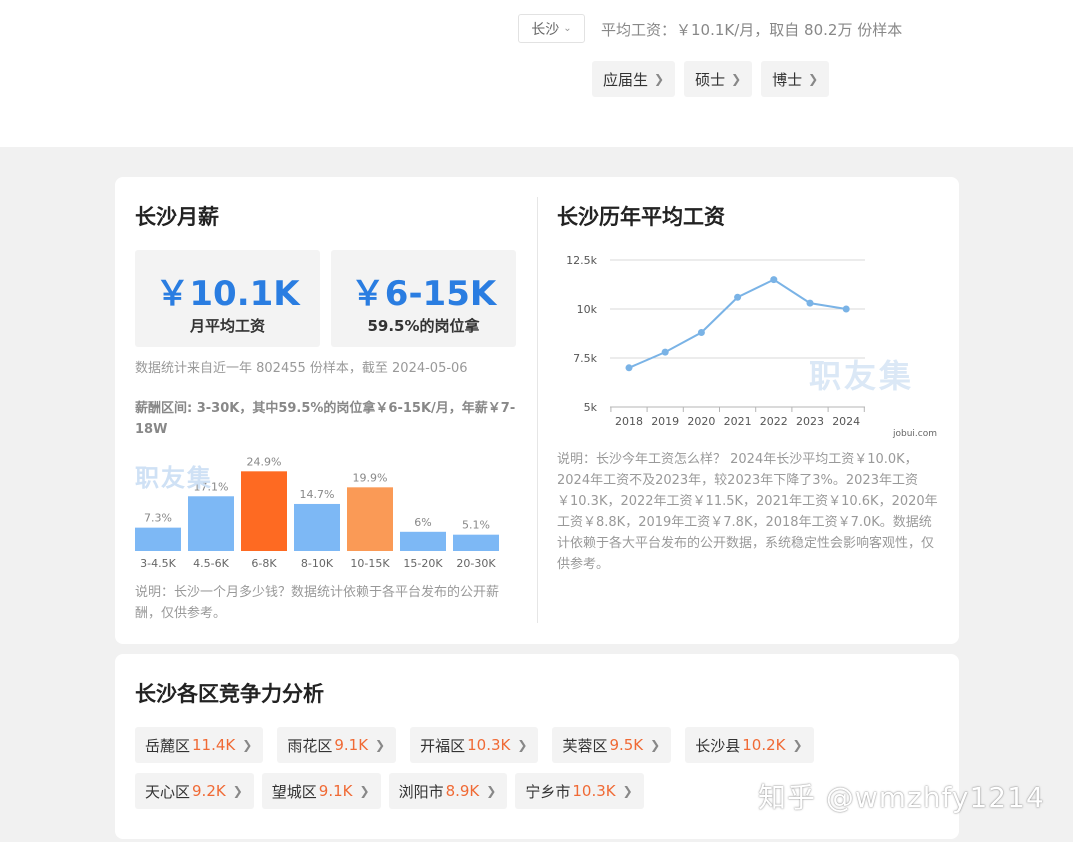 The width and height of the screenshot is (1073, 842). I want to click on district-liuyang-button: 浏阳市 8.9K ❯, so click(448, 791).